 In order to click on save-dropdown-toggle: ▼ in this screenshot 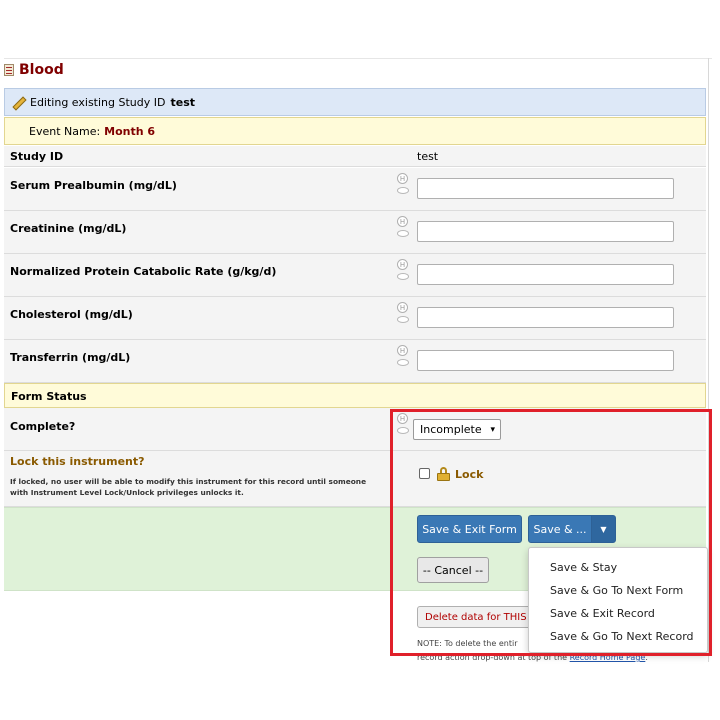, I will do `click(603, 529)`.